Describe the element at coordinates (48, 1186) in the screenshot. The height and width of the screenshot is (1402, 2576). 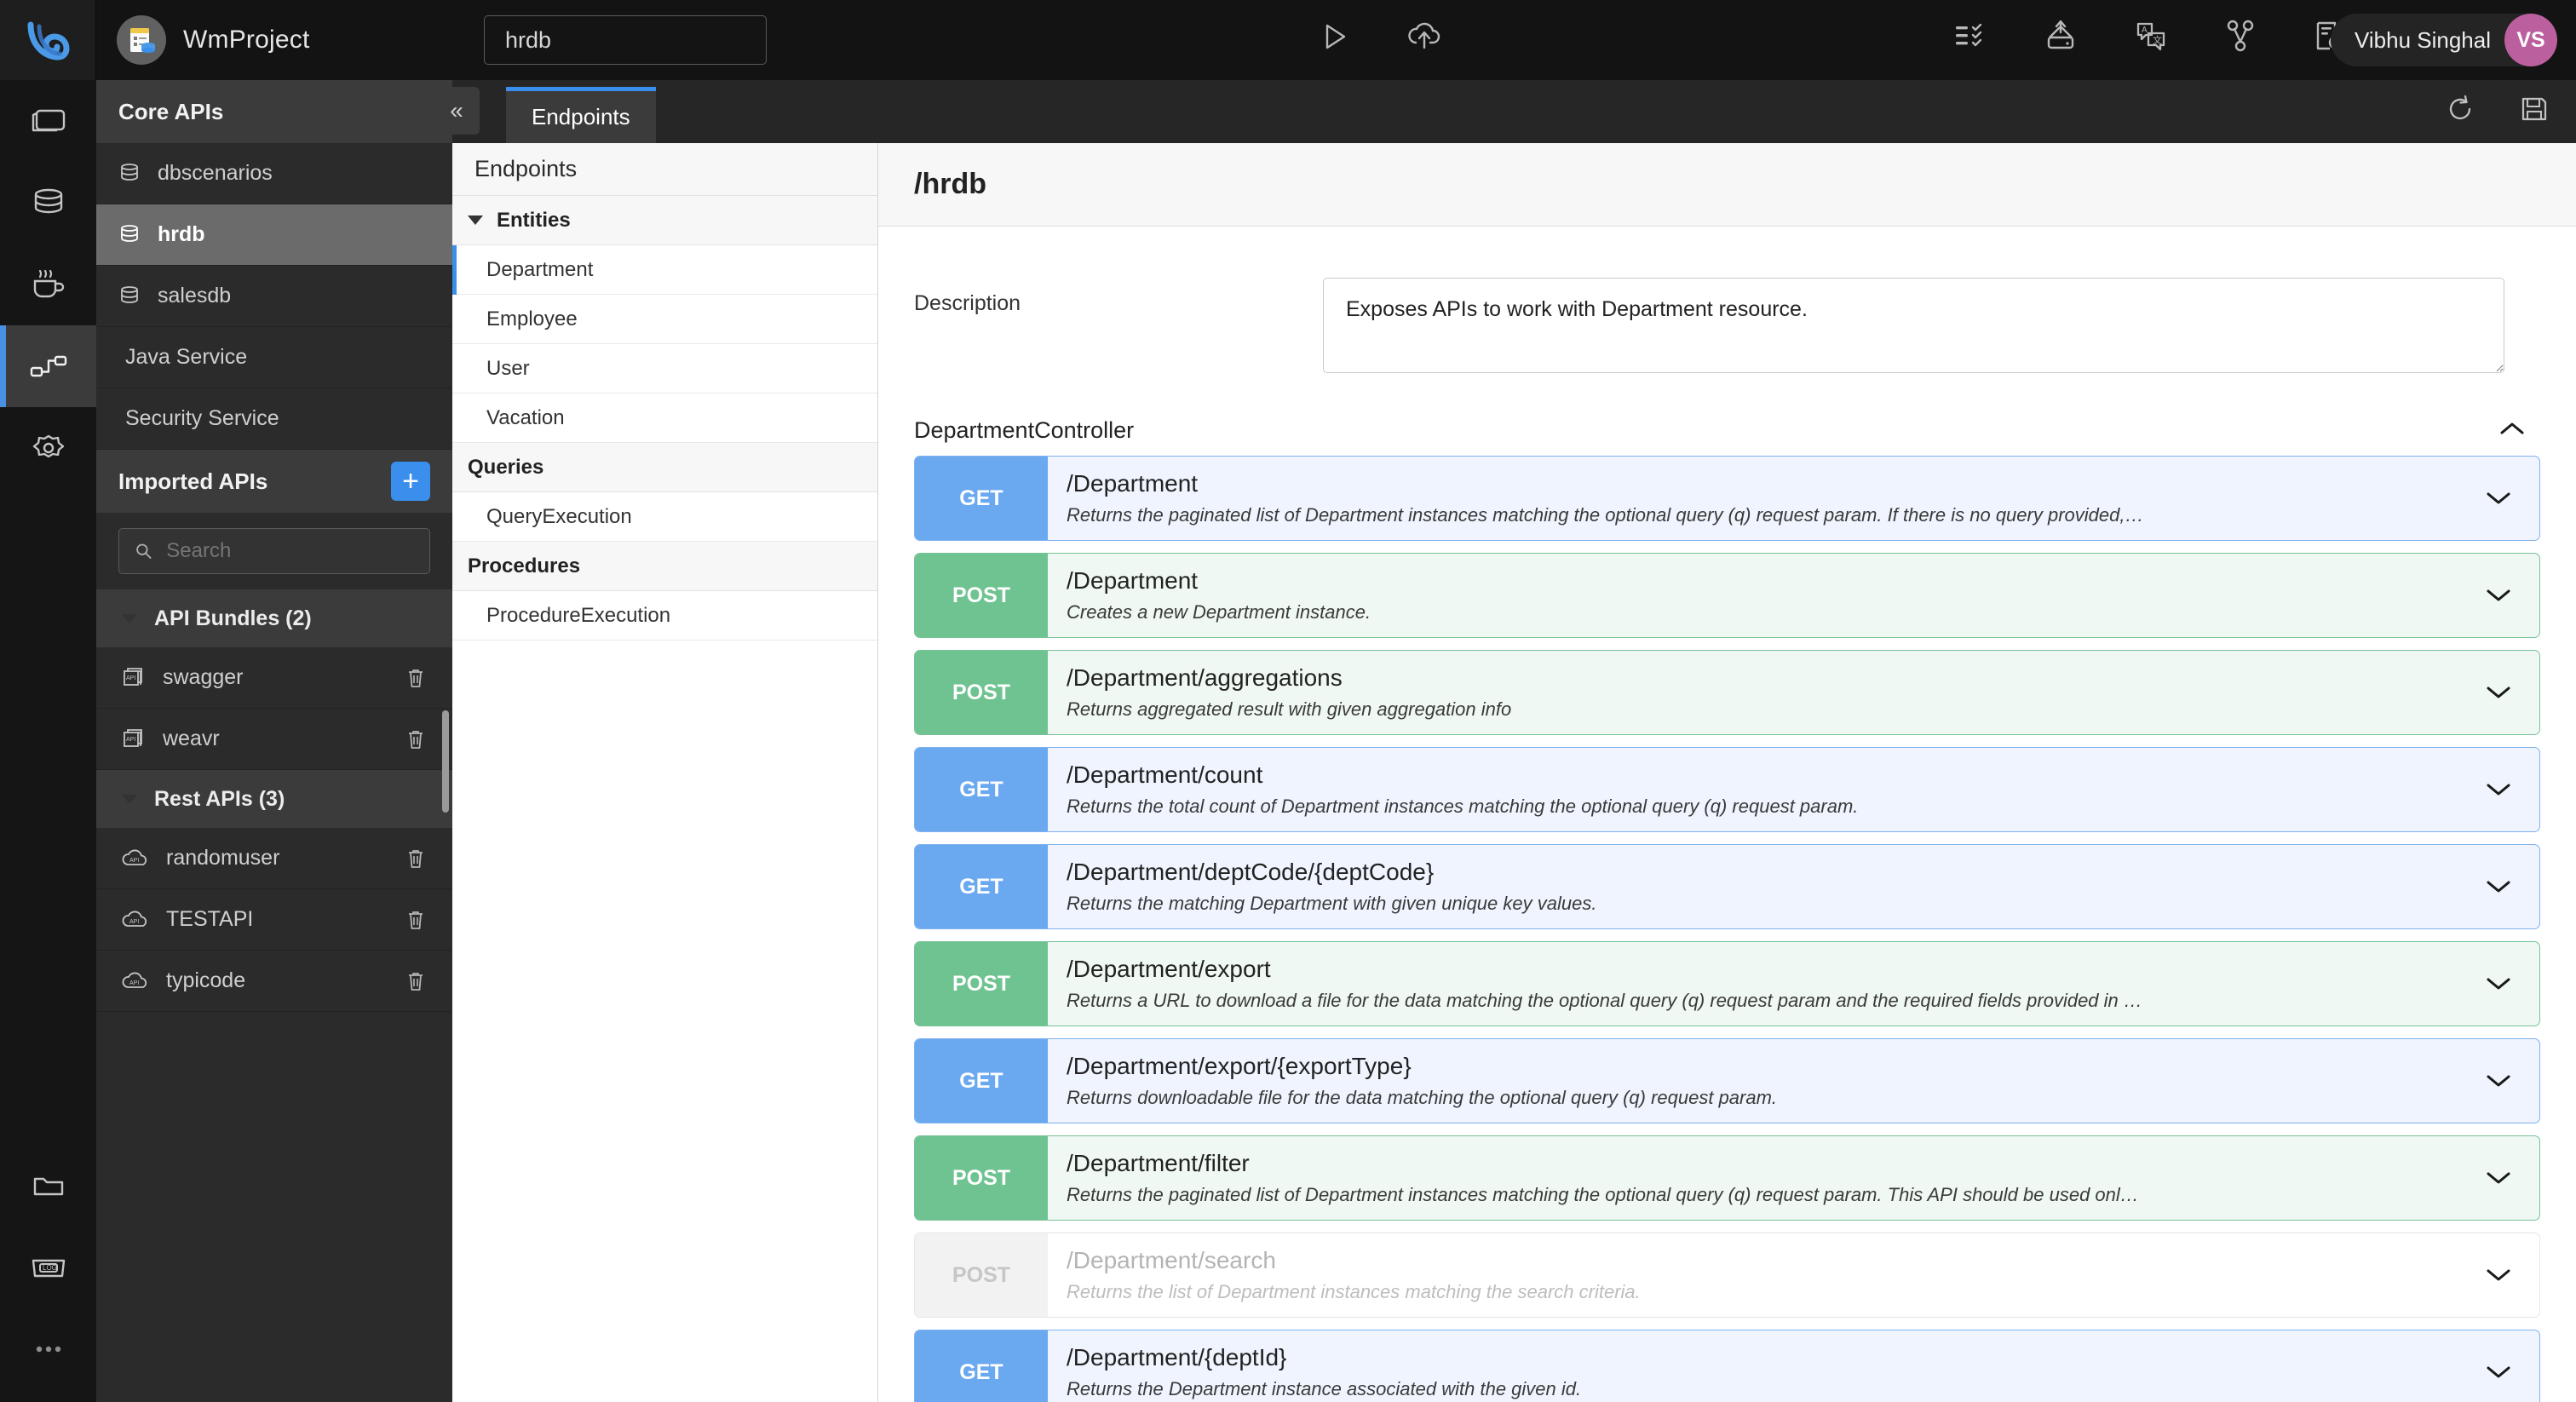
I see `rail-item-folder` at that location.